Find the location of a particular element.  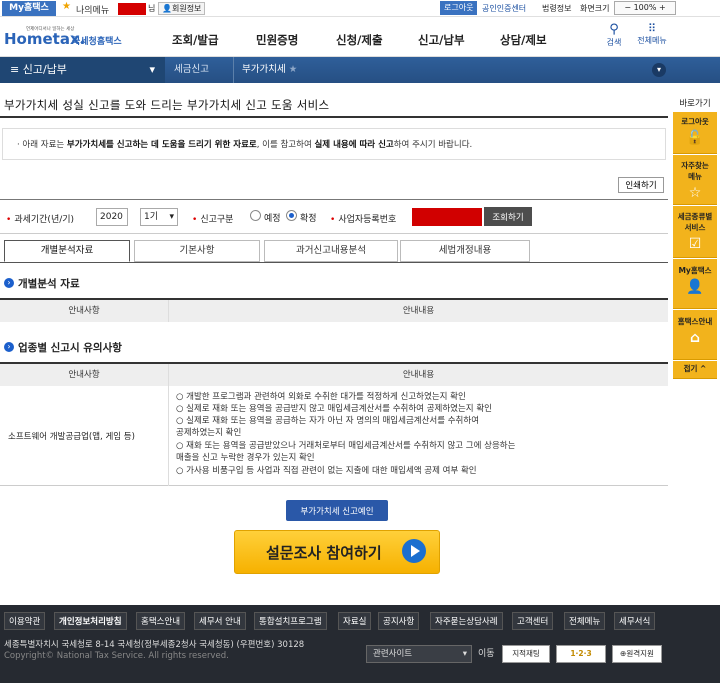

logo-korean: 국세청홈택스 is located at coordinates (97, 41).